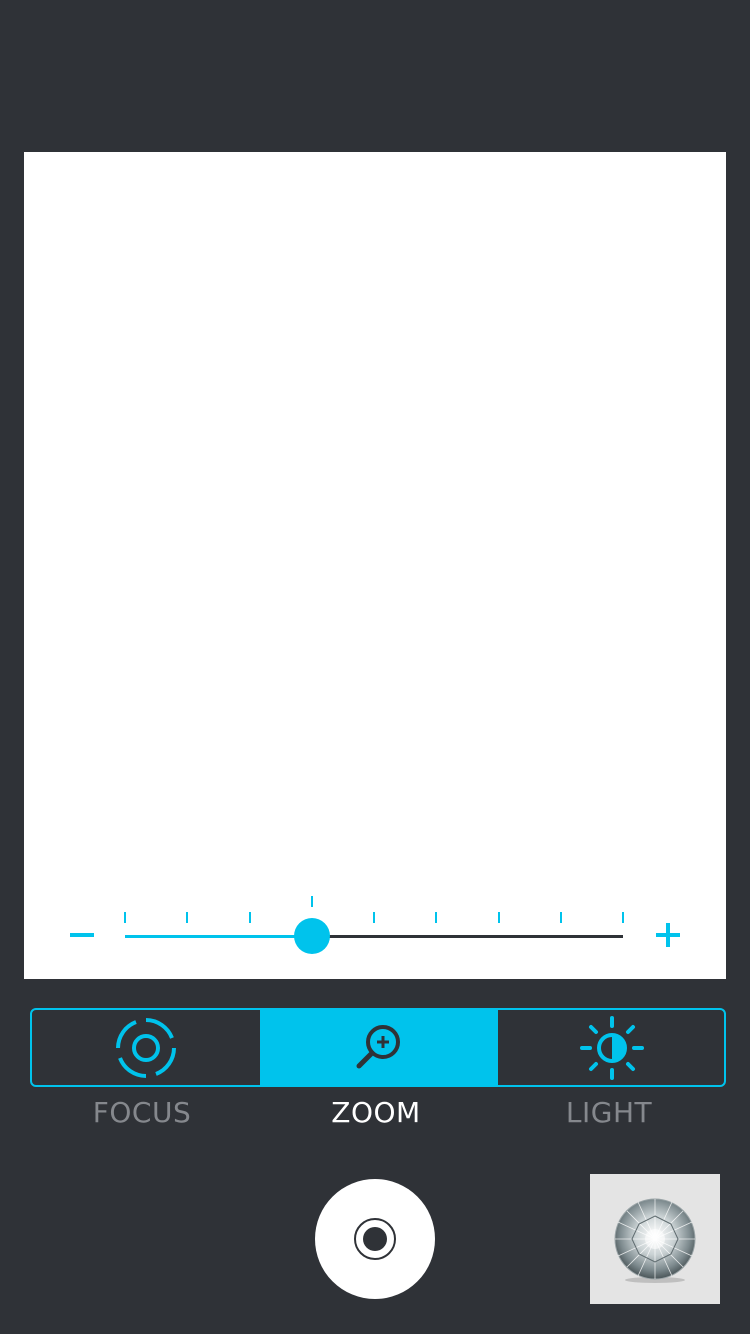 The image size is (750, 1334). I want to click on plus-icon, so click(668, 935).